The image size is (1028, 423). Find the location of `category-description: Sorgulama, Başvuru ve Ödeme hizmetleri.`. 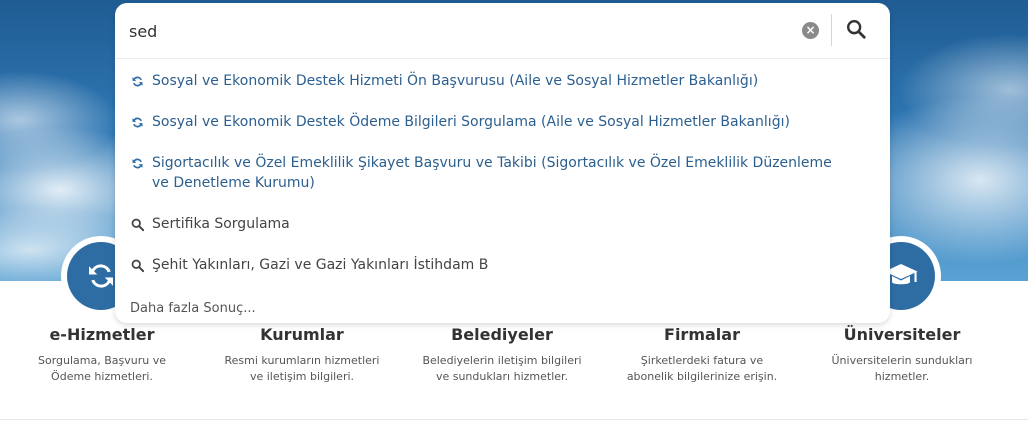

category-description: Sorgulama, Başvuru ve Ödeme hizmetleri. is located at coordinates (101, 368).